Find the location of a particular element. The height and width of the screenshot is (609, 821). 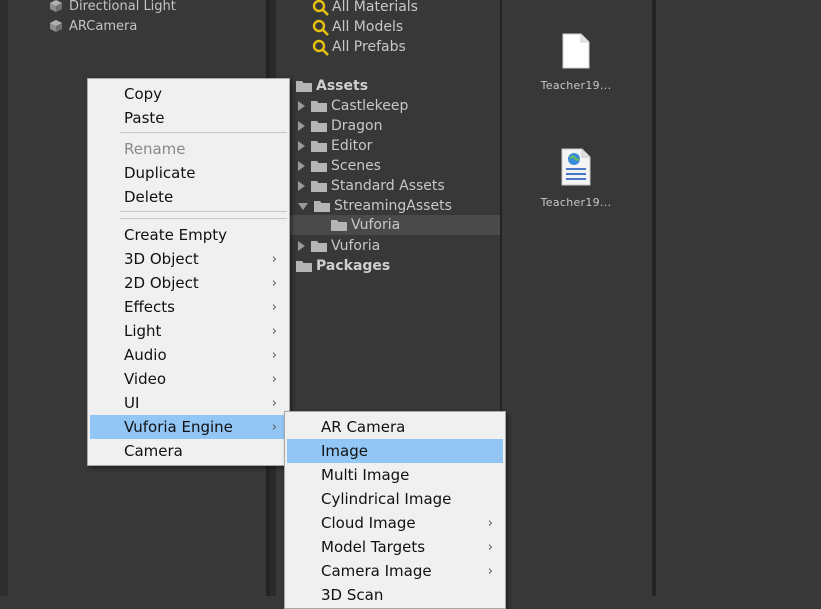

tree-label: Packages is located at coordinates (353, 266).